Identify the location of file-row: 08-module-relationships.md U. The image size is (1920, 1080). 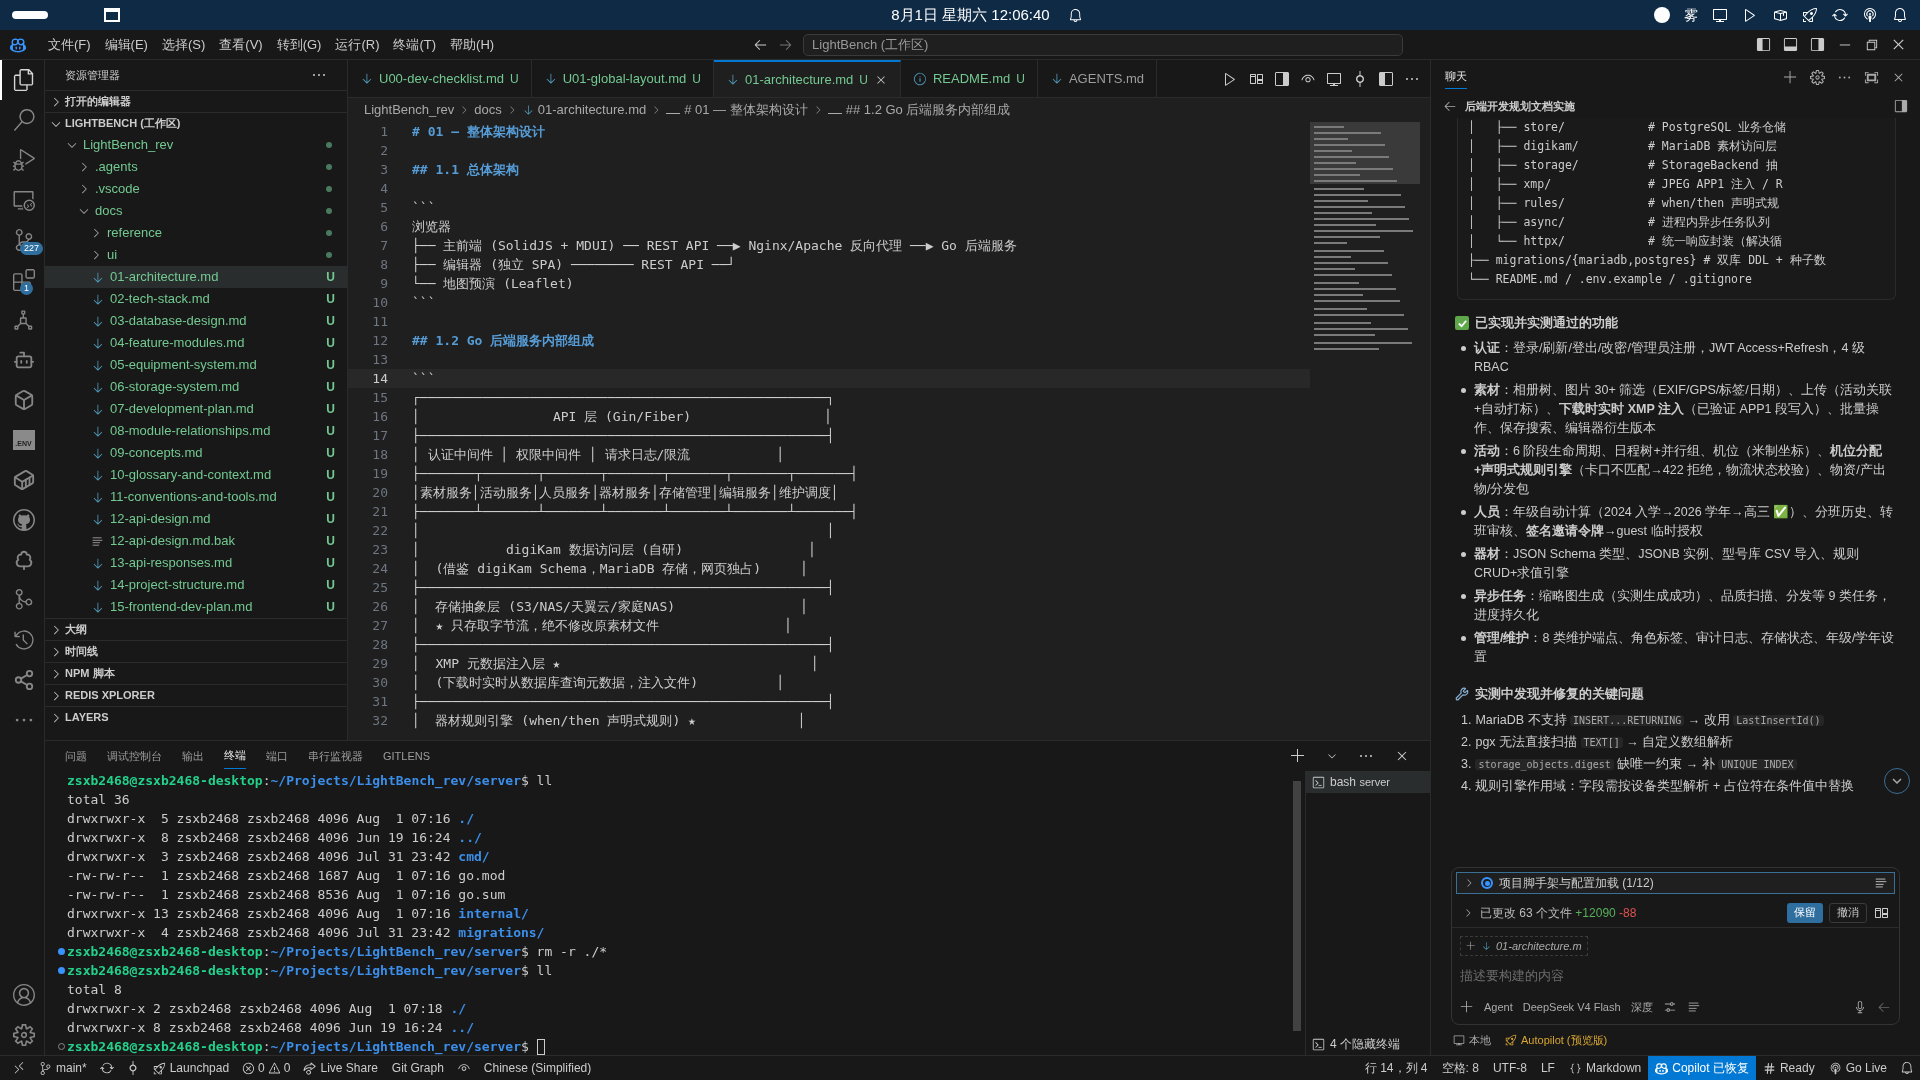
(196, 431).